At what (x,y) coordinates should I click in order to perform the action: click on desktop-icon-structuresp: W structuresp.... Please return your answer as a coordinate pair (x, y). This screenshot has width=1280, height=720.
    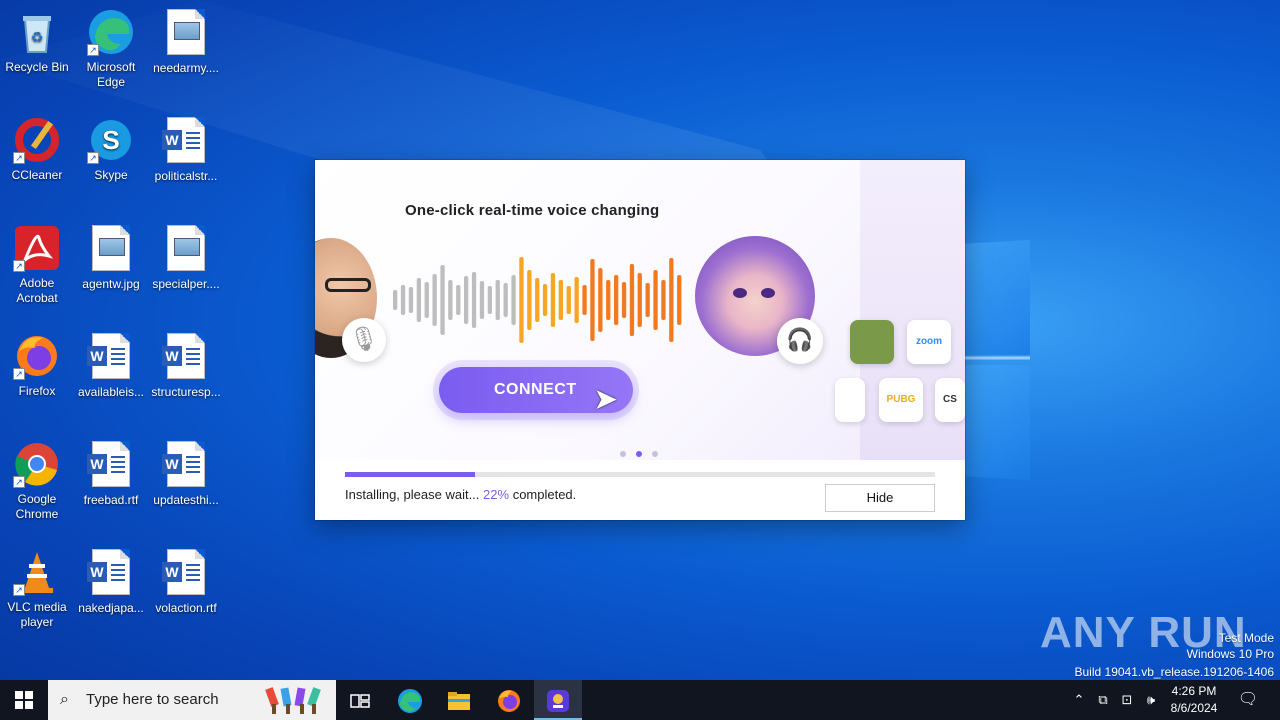
    Looking at the image, I should click on (186, 366).